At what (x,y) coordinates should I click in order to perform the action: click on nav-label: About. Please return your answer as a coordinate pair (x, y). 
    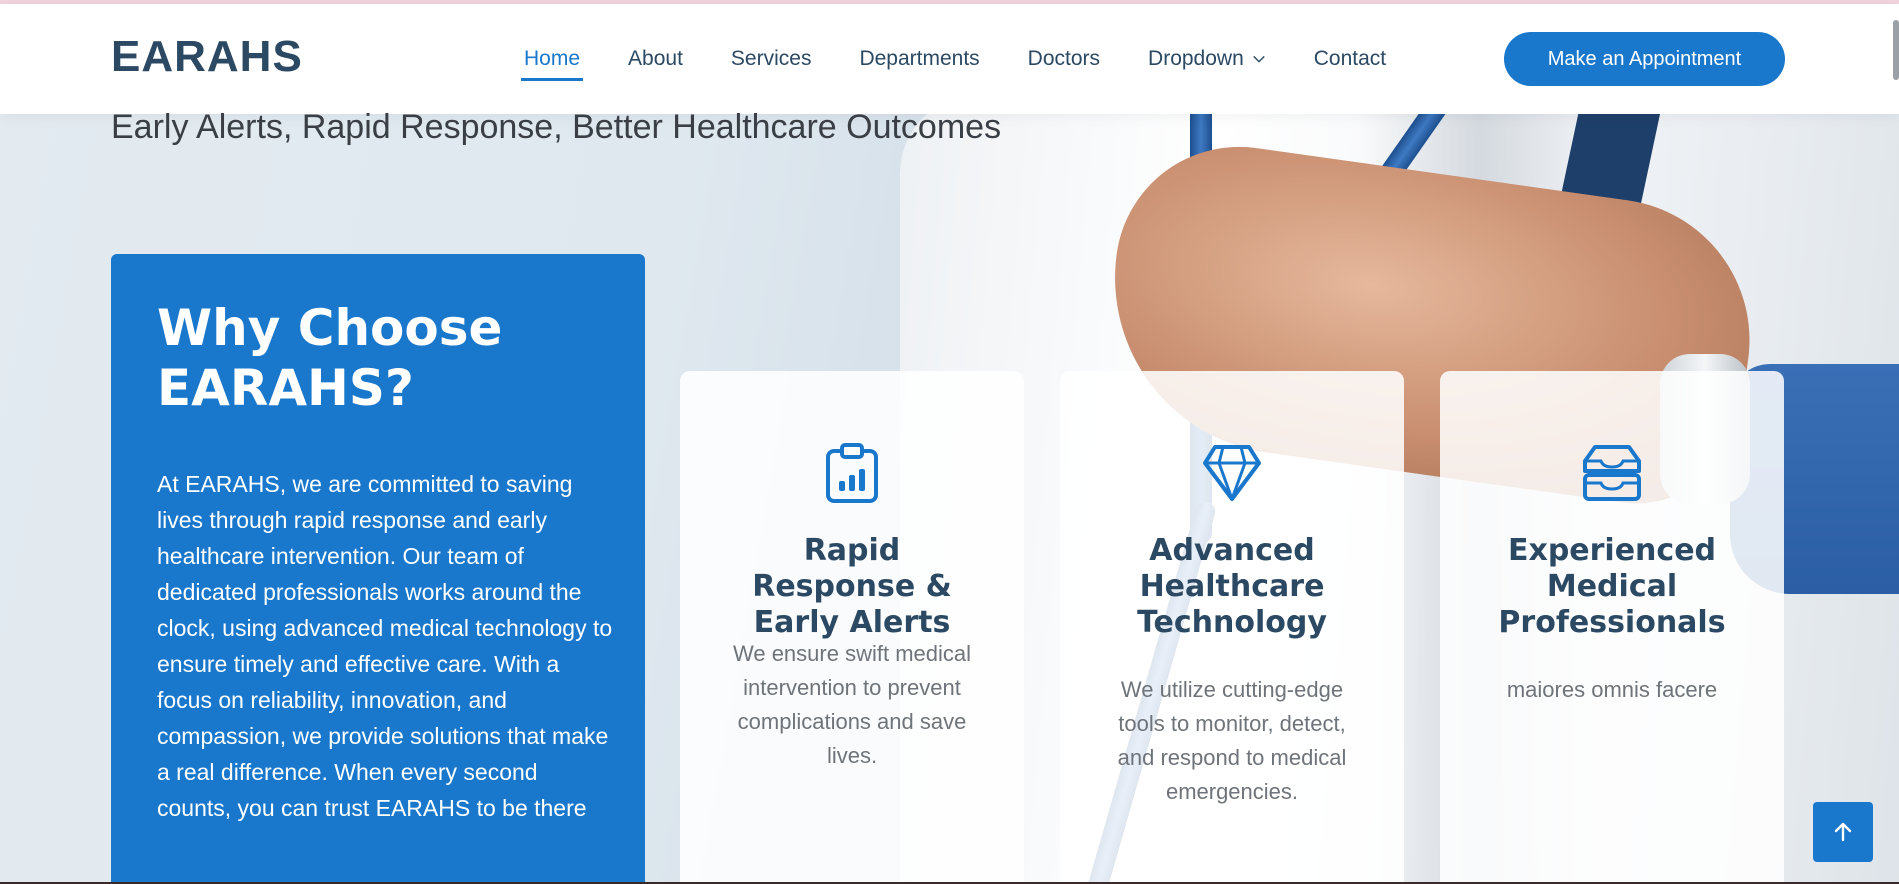
    Looking at the image, I should click on (655, 58).